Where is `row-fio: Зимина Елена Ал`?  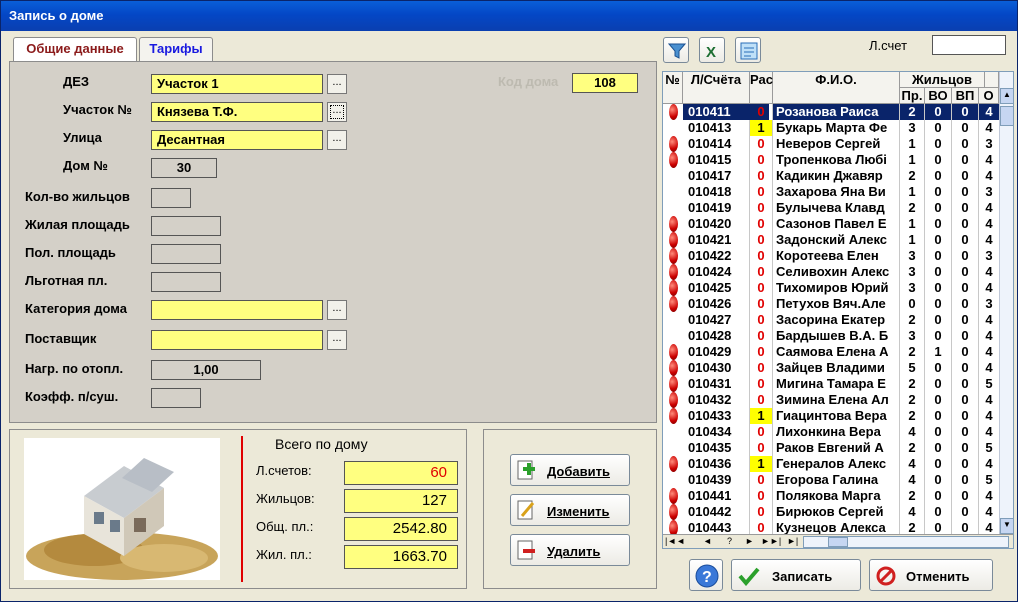 row-fio: Зимина Елена Ал is located at coordinates (832, 399).